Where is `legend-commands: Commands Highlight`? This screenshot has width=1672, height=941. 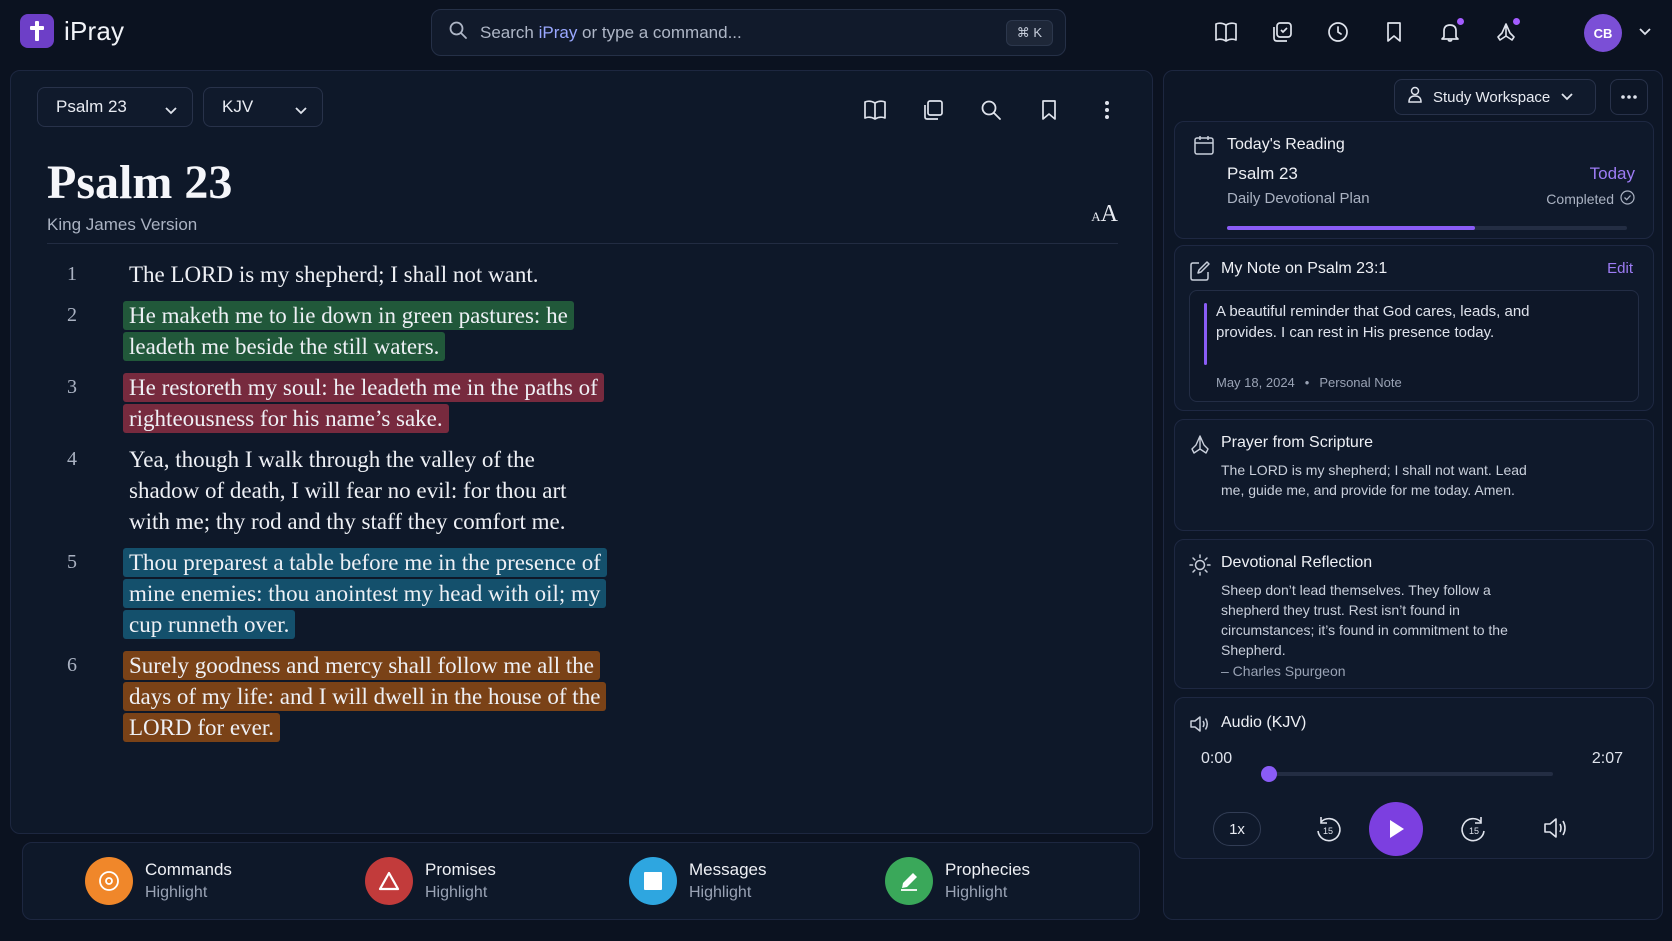
legend-commands: Commands Highlight is located at coordinates (158, 881).